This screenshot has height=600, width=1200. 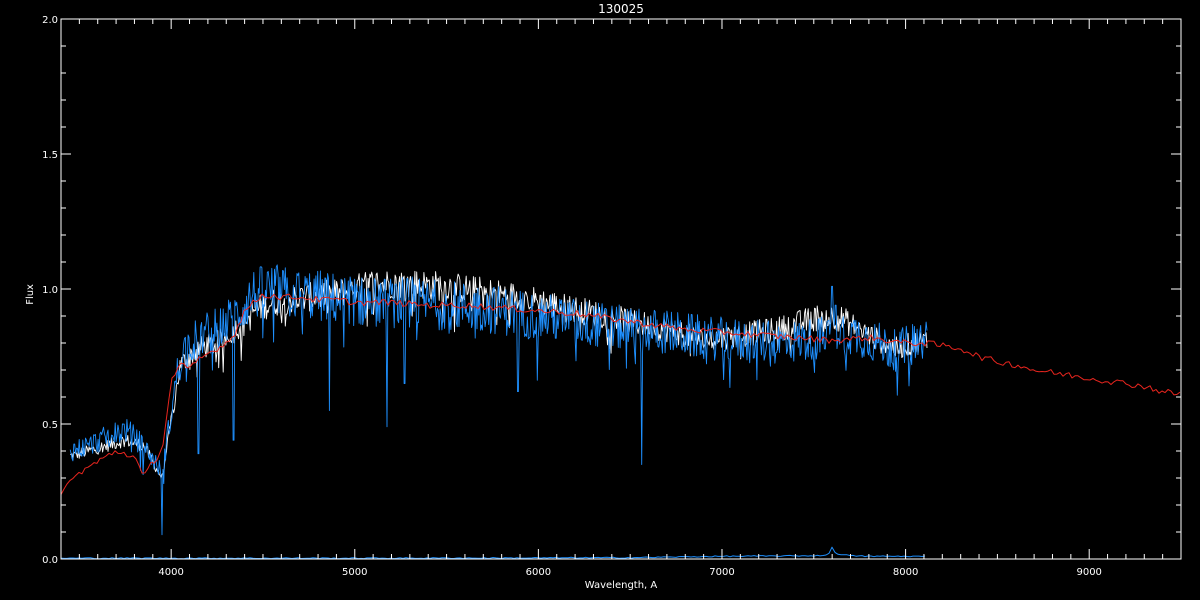 What do you see at coordinates (50, 290) in the screenshot?
I see `y-tick-label: 1.0` at bounding box center [50, 290].